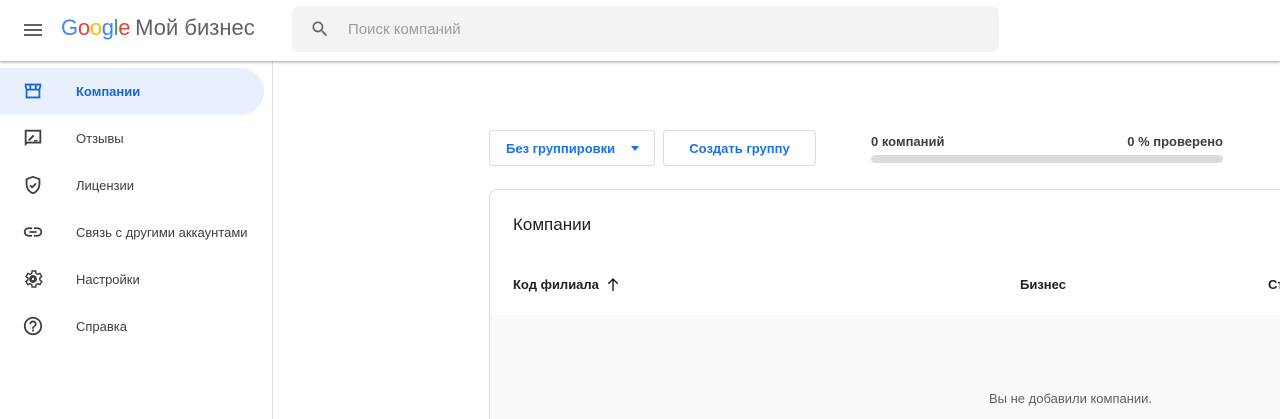 This screenshot has height=419, width=1280. Describe the element at coordinates (105, 185) in the screenshot. I see `sidebar-item-label: Лицензии` at that location.